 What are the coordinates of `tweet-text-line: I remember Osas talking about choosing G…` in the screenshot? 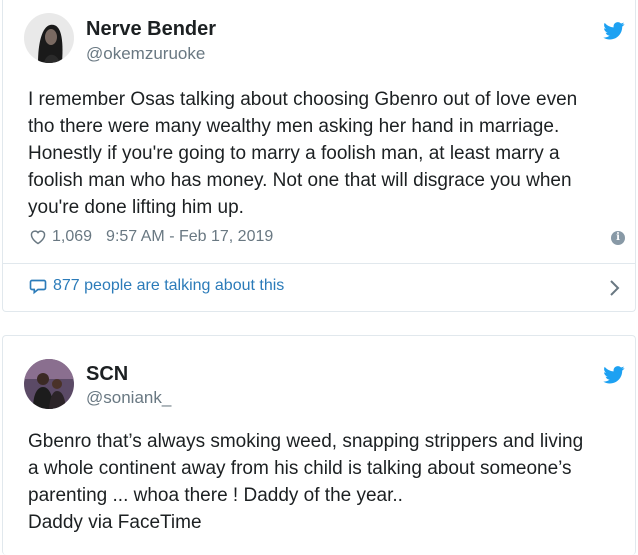 It's located at (303, 99).